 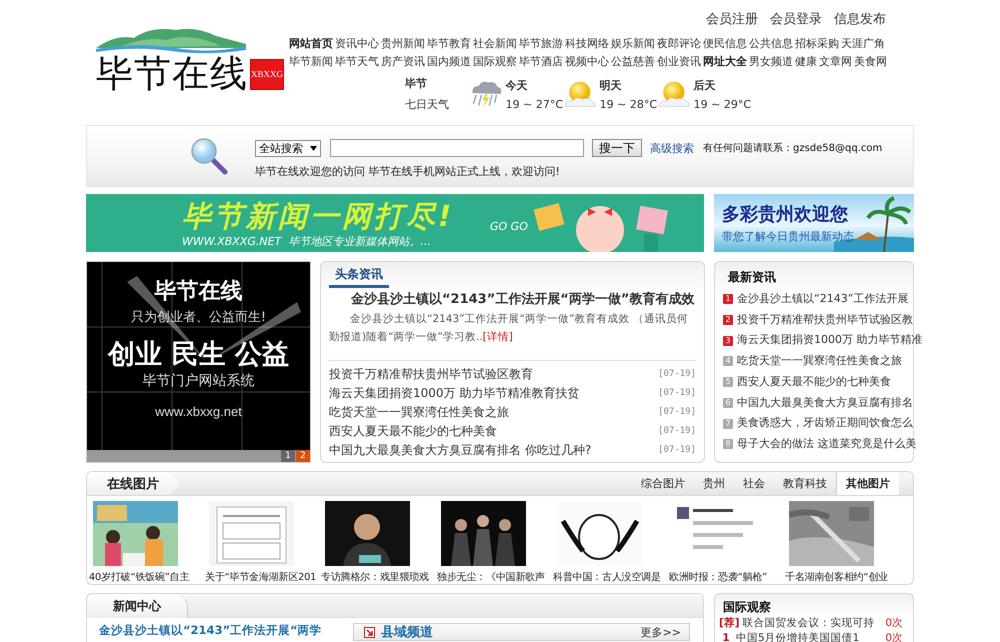 I want to click on nav-link: 健康, so click(x=806, y=62).